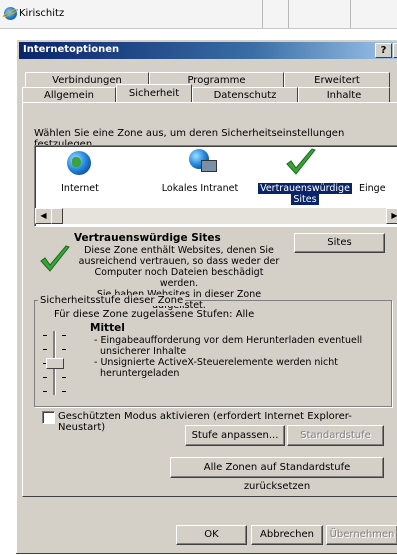 The image size is (397, 555). What do you see at coordinates (335, 435) in the screenshot?
I see `default-level-button: Standardstufe` at bounding box center [335, 435].